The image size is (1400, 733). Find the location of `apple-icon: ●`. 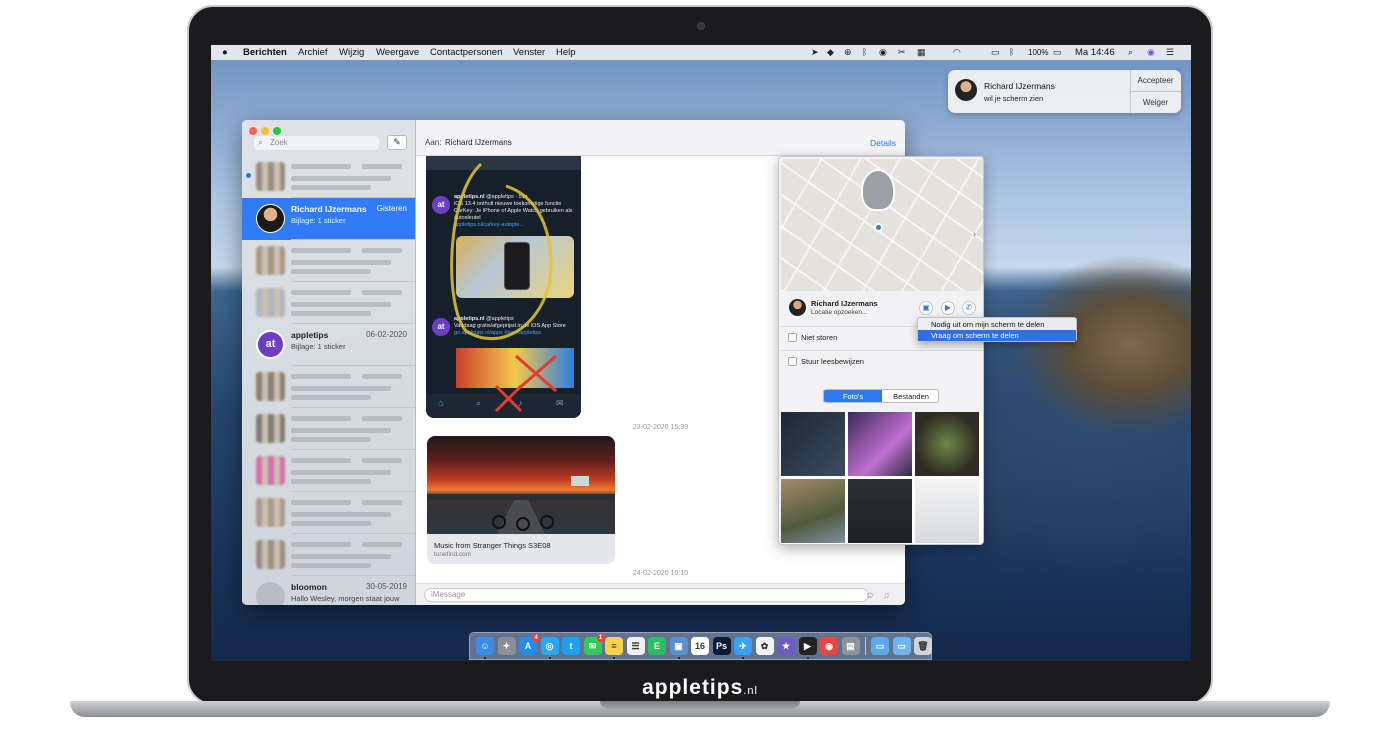

apple-icon: ● is located at coordinates (225, 52).